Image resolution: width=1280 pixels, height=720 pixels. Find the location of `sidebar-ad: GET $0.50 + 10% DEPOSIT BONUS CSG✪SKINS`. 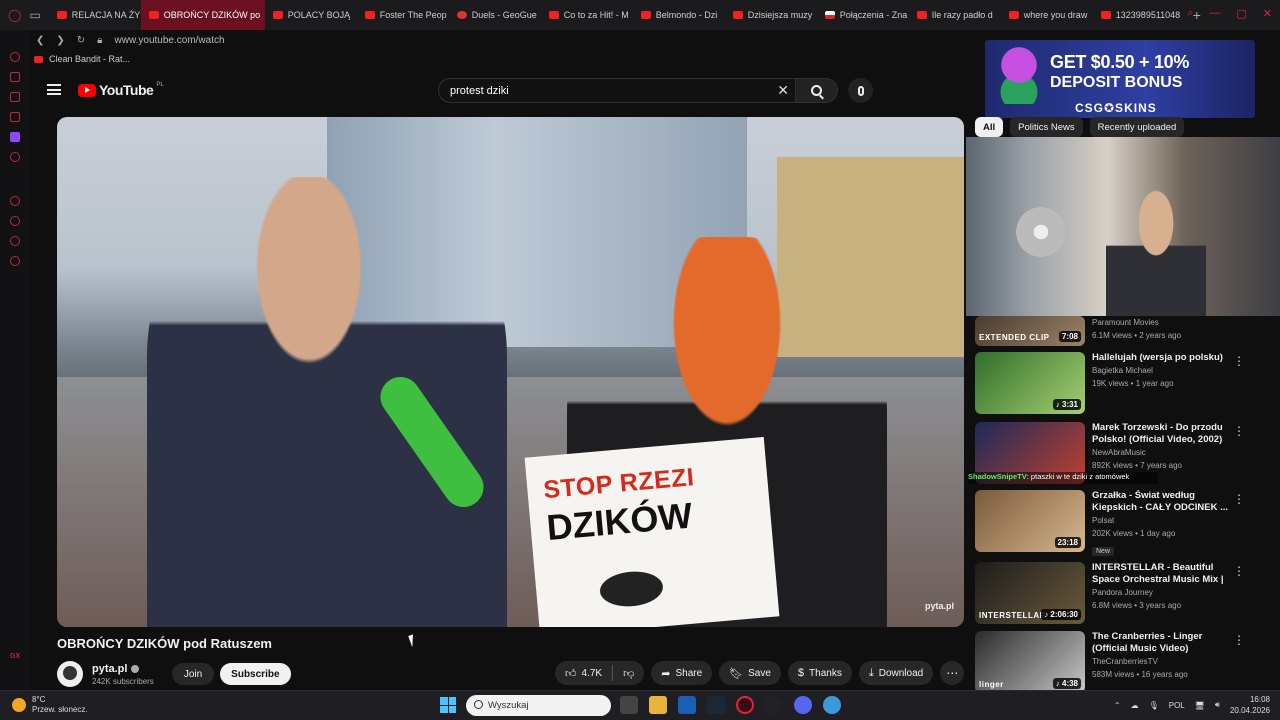

sidebar-ad: GET $0.50 + 10% DEPOSIT BONUS CSG✪SKINS is located at coordinates (1120, 79).